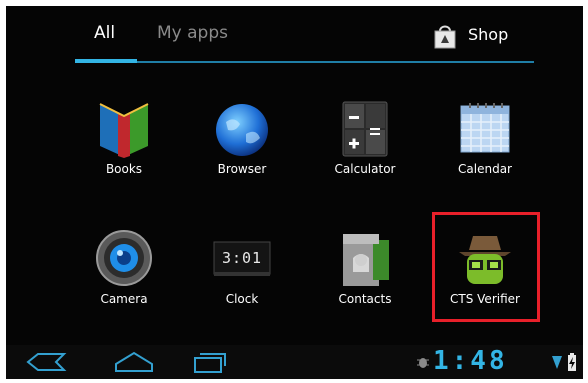 This screenshot has height=383, width=588. I want to click on tab-selected-indicator, so click(106, 61).